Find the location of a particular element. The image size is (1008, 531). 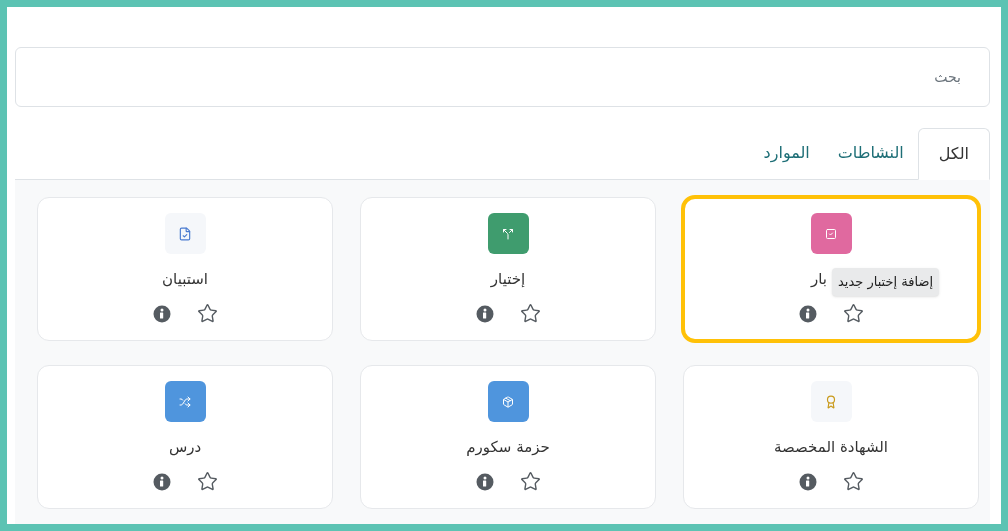

activity-card: الشهادة المخصصة is located at coordinates (831, 437).